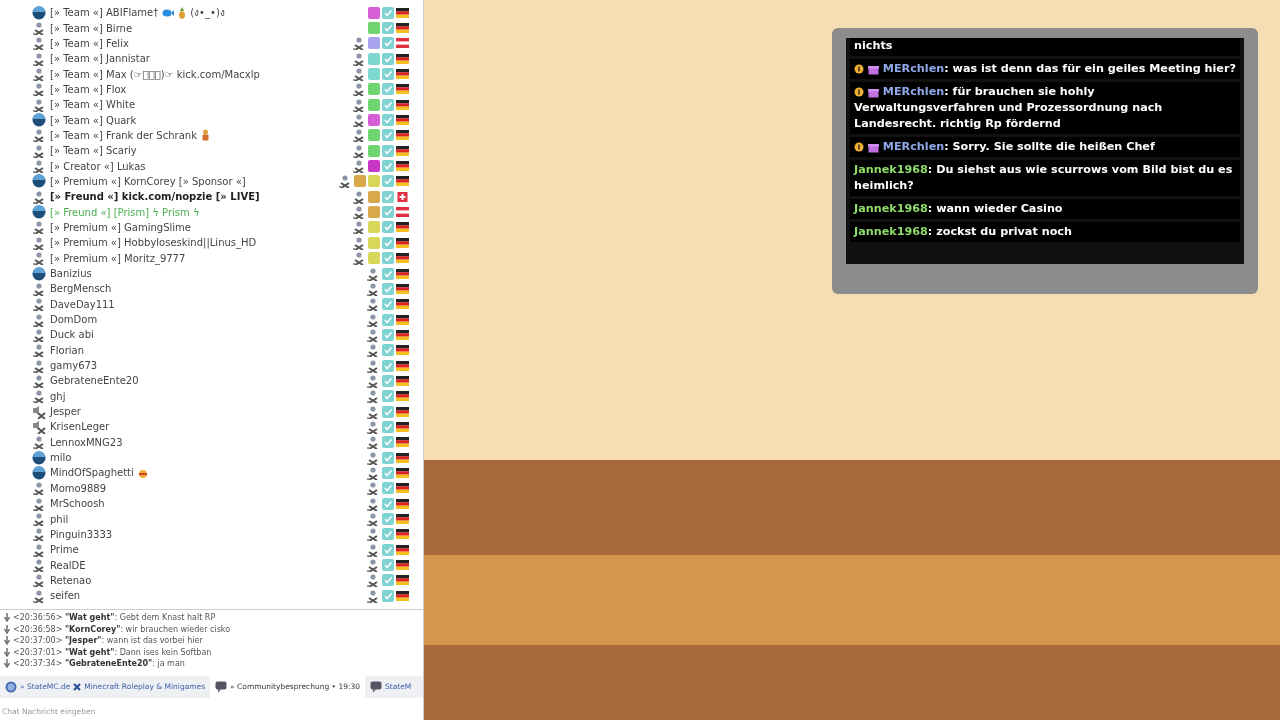 The height and width of the screenshot is (720, 1280). Describe the element at coordinates (7, 664) in the screenshot. I see `arrow-down-icon` at that location.